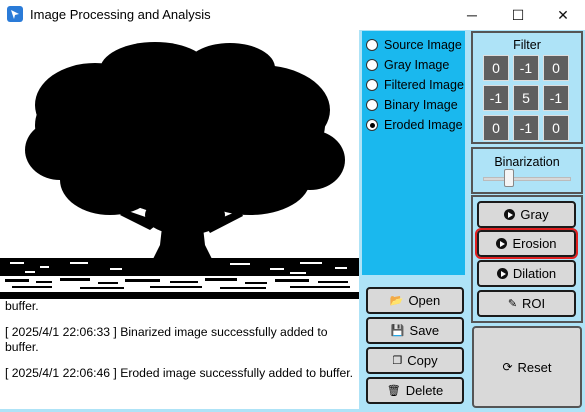 The width and height of the screenshot is (585, 412). Describe the element at coordinates (422, 360) in the screenshot. I see `copy-label: Copy` at that location.